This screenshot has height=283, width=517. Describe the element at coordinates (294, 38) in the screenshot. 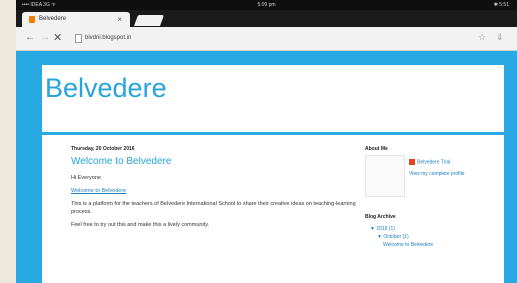

I see `address-bar: bivdrii.blogspot.in` at that location.